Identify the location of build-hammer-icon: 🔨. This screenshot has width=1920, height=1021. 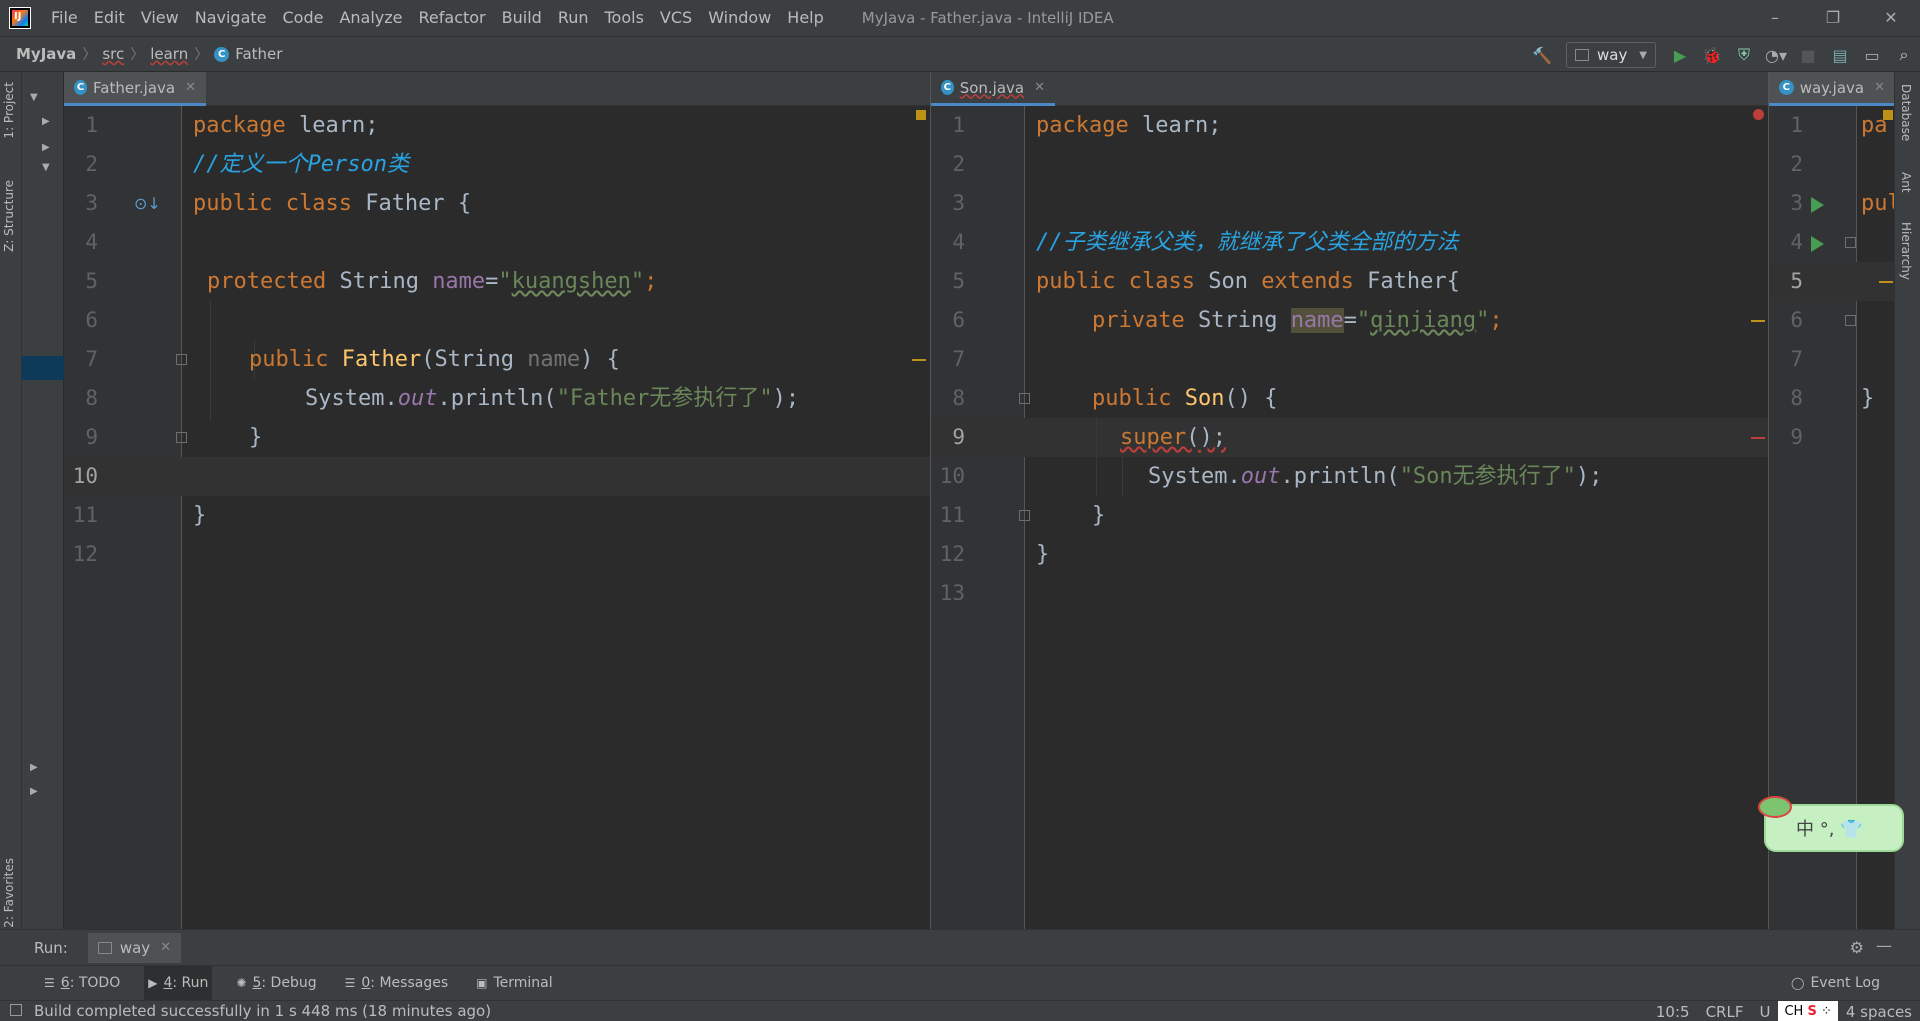
(1542, 55).